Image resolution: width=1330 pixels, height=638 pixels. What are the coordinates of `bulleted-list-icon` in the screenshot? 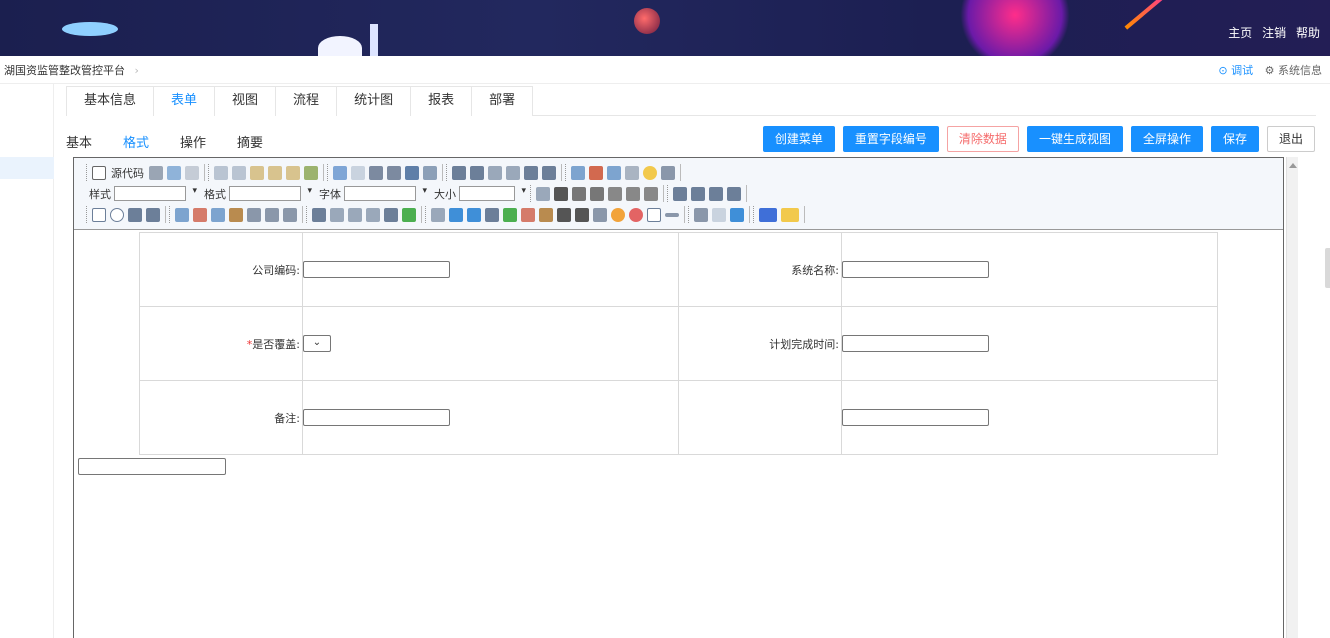 It's located at (477, 172).